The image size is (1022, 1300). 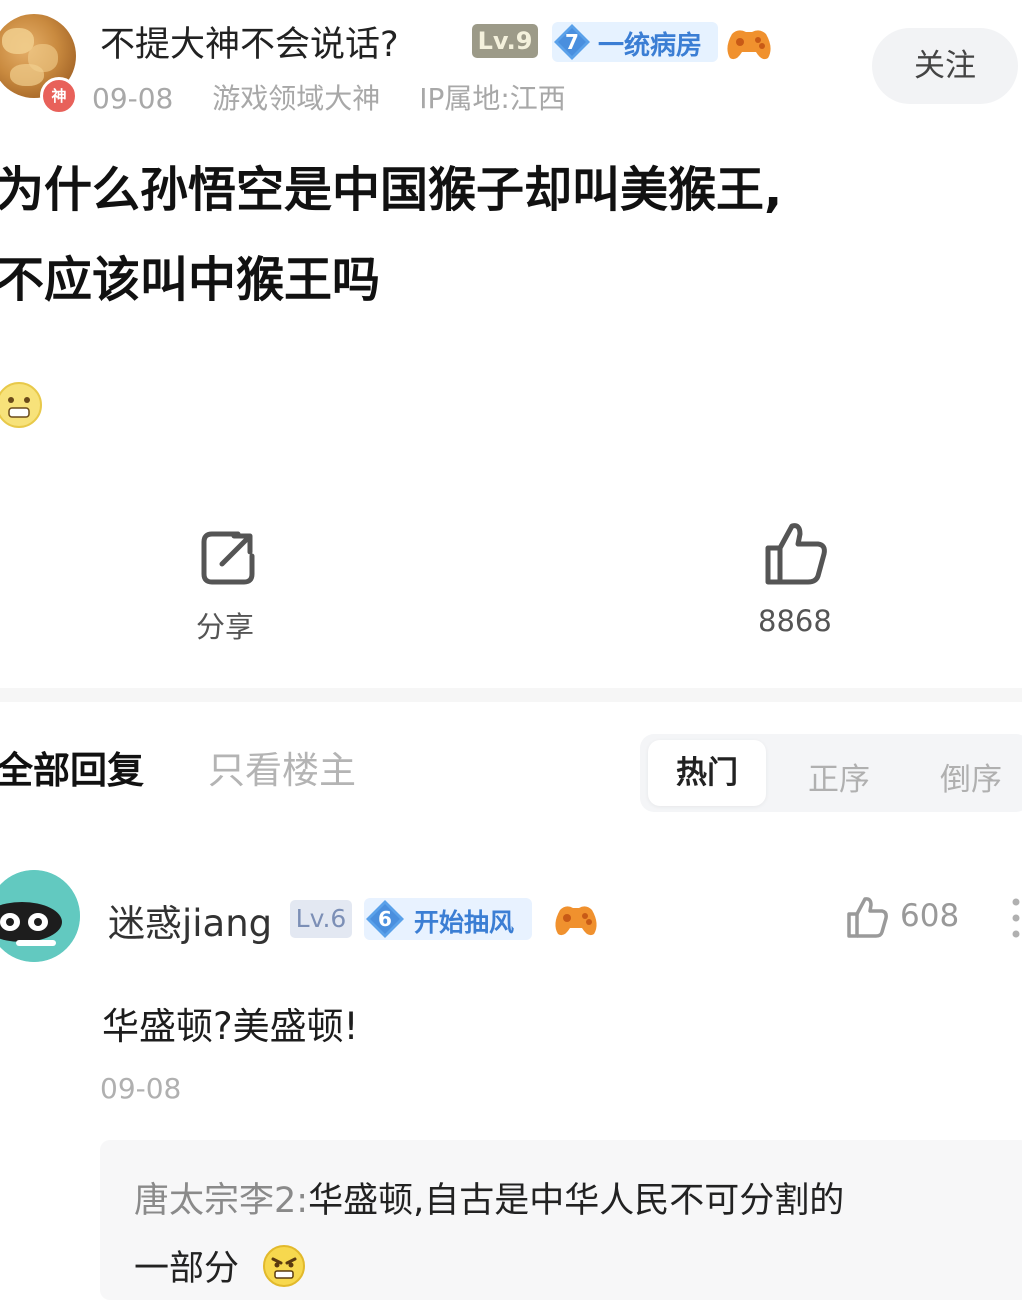 I want to click on post-title-line-1: 为什么孙悟空是中国猴子却叫美猴王,, so click(x=391, y=190).